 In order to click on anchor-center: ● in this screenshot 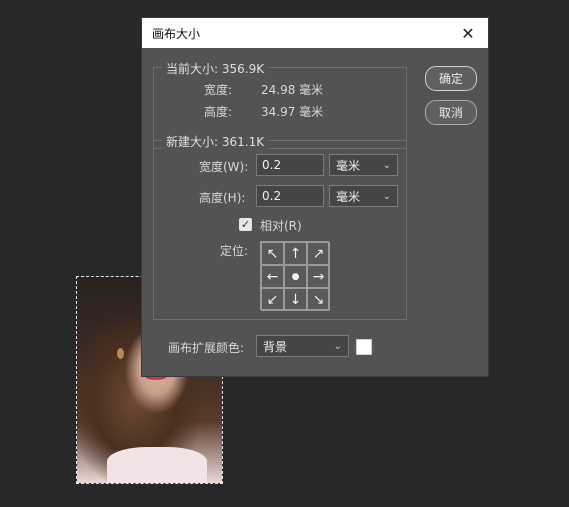, I will do `click(295, 276)`.